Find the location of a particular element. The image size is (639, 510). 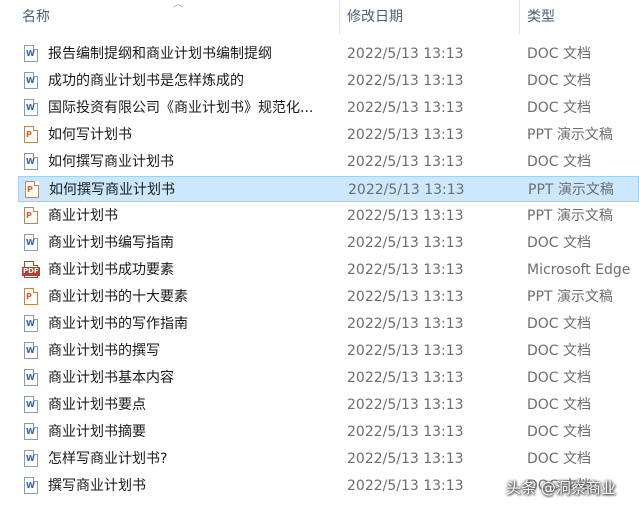

file-row: W 报告编制提纲和商业计划书编制提纲 2022/5/13 13:13 DOC 文档 is located at coordinates (328, 54).